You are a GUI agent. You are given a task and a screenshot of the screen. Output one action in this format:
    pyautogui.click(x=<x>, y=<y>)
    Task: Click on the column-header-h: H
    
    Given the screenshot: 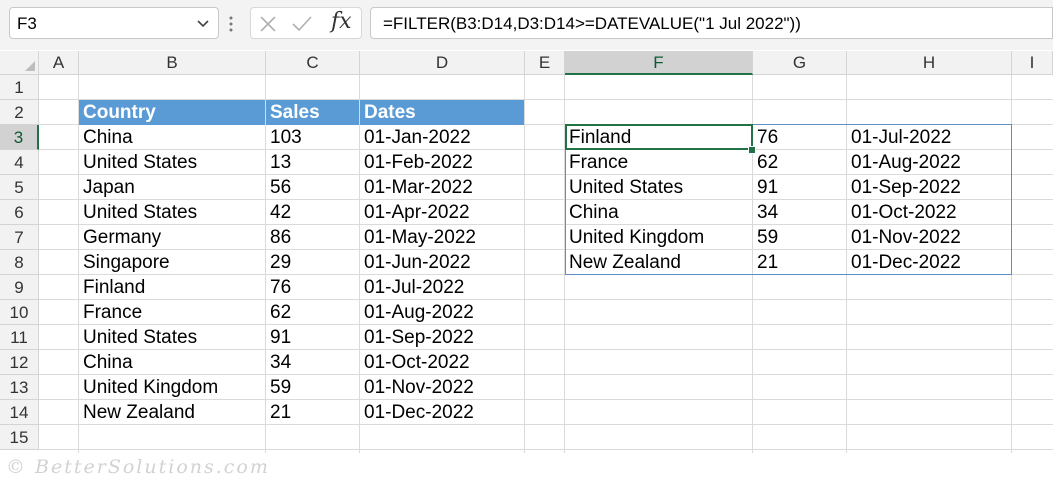 What is the action you would take?
    pyautogui.click(x=929, y=63)
    